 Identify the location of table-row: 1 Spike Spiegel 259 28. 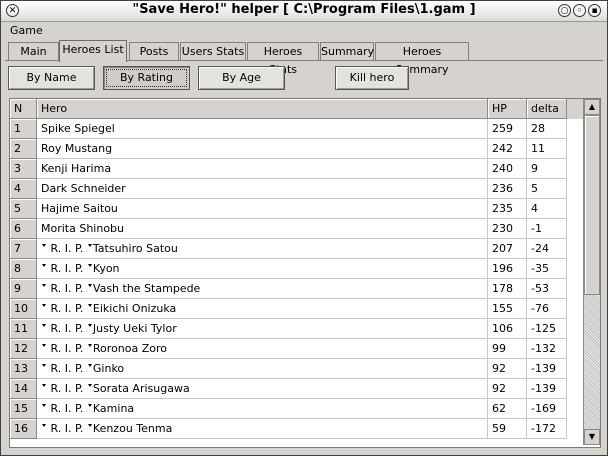
(288, 129).